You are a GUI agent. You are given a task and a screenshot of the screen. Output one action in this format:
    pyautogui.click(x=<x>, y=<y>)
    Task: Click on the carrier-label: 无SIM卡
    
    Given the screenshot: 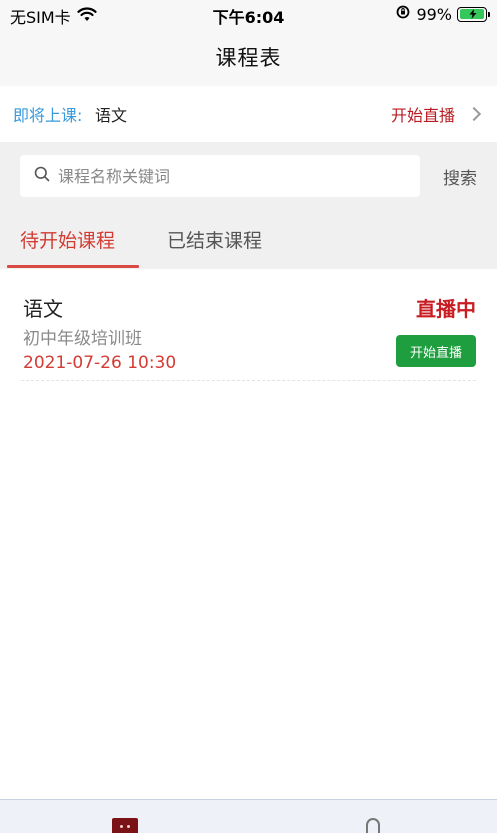 What is the action you would take?
    pyautogui.click(x=40, y=17)
    